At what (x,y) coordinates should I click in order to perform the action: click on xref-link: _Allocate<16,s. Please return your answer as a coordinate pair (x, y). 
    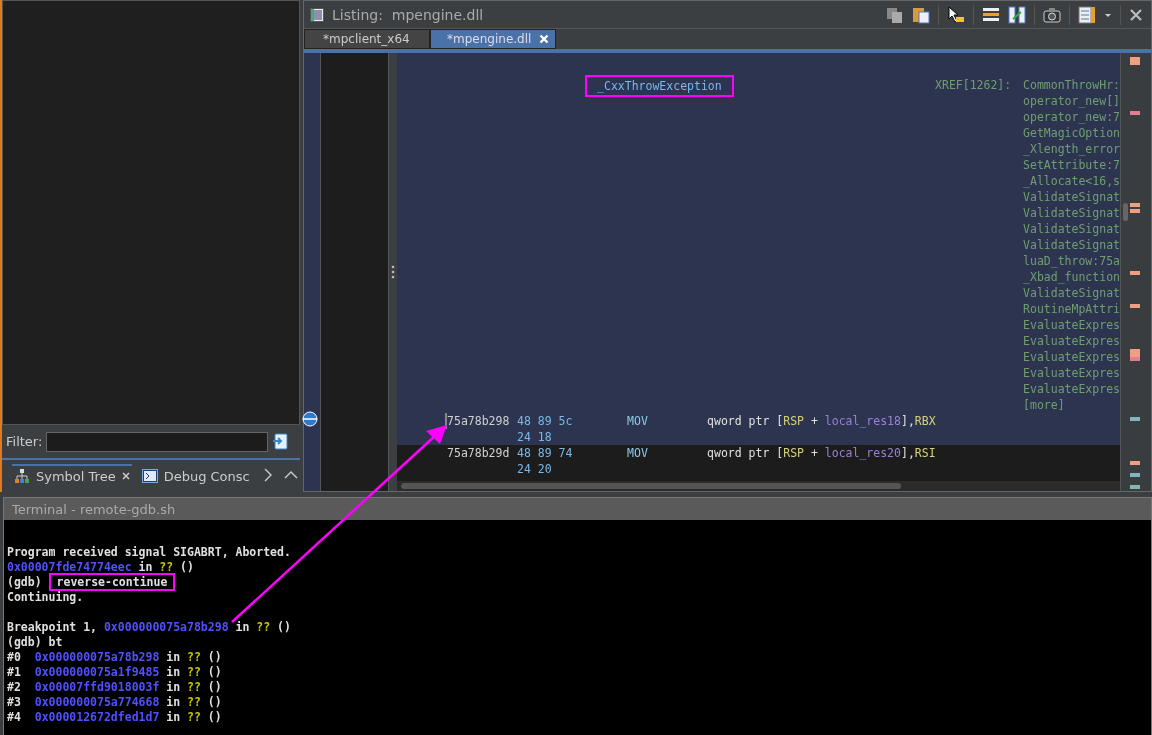
    Looking at the image, I should click on (1071, 181).